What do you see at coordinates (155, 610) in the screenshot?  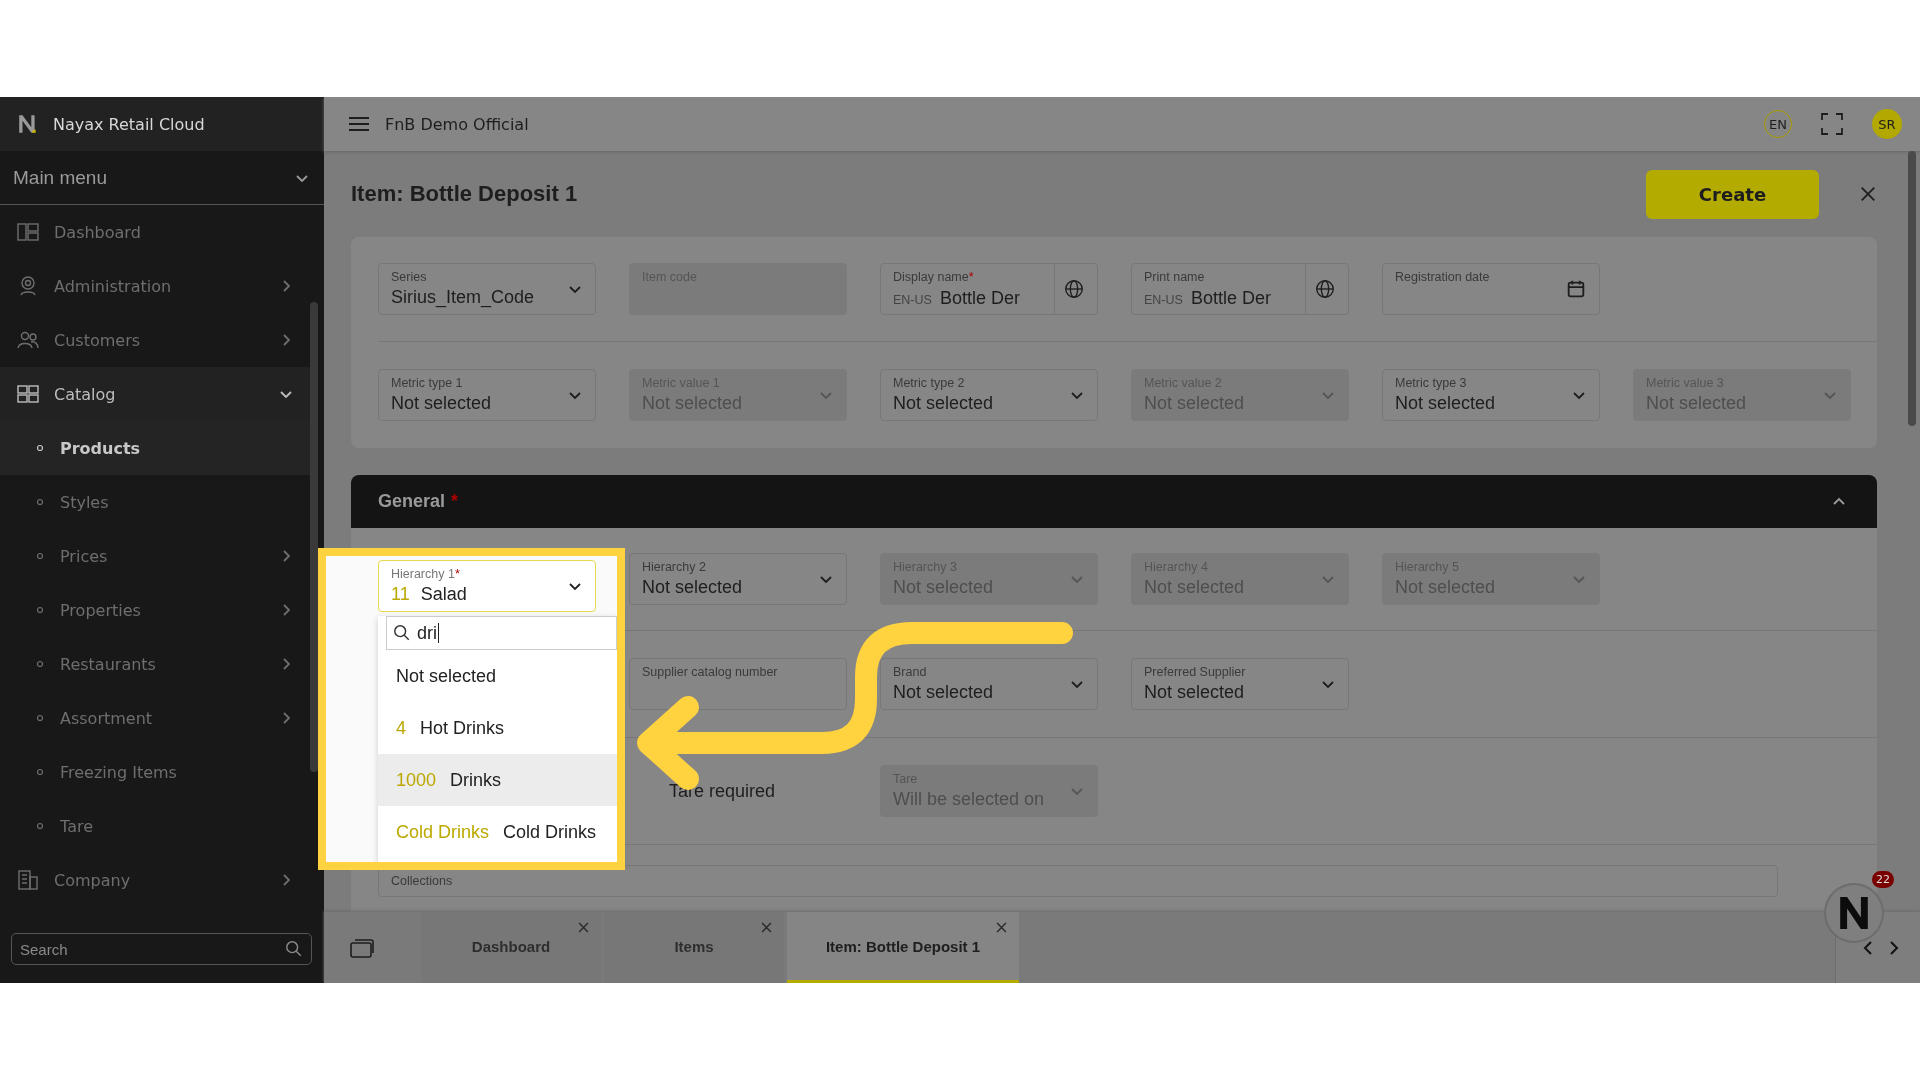 I see `sidebar-subitem: Properties` at bounding box center [155, 610].